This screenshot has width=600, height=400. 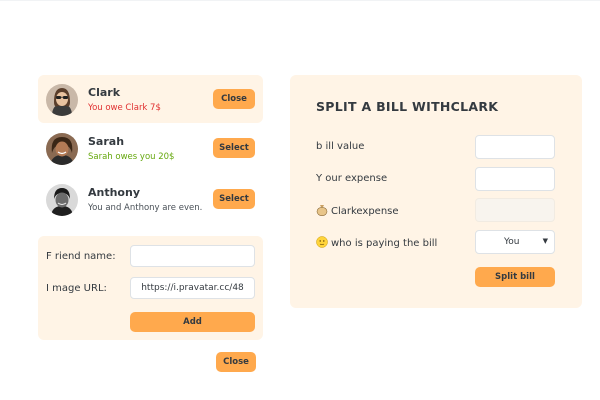 What do you see at coordinates (124, 108) in the screenshot?
I see `friend-balance: You owe Clark 7$` at bounding box center [124, 108].